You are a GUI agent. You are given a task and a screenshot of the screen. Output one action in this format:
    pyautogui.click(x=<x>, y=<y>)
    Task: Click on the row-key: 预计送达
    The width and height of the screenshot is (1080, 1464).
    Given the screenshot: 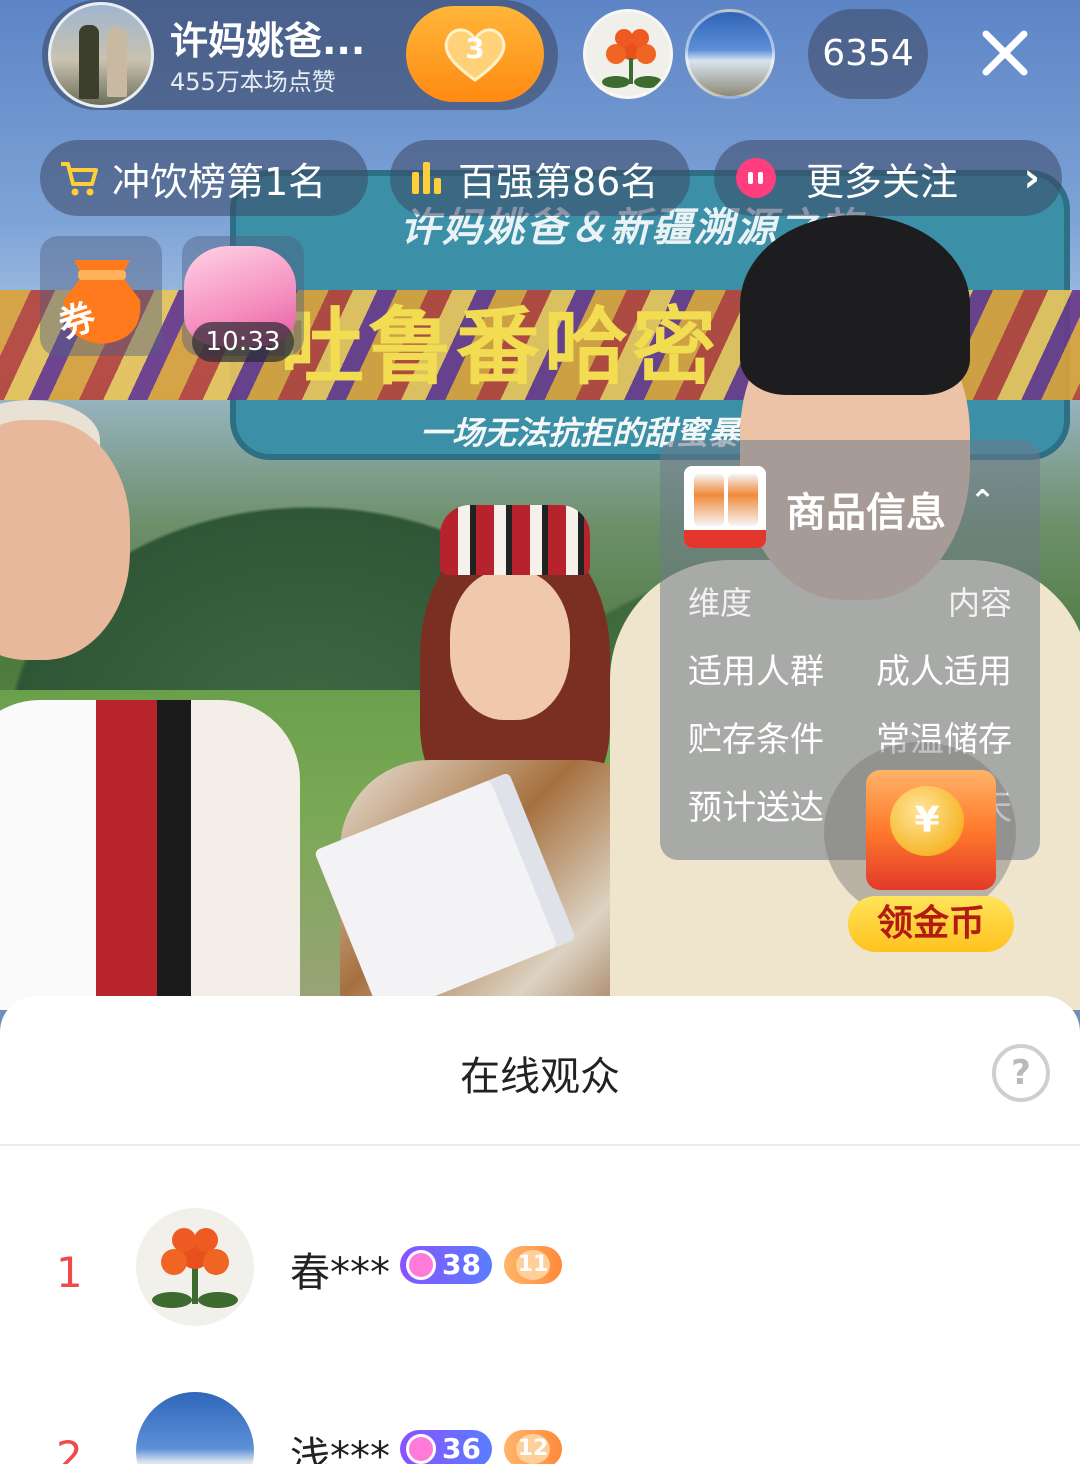 What is the action you would take?
    pyautogui.click(x=756, y=808)
    